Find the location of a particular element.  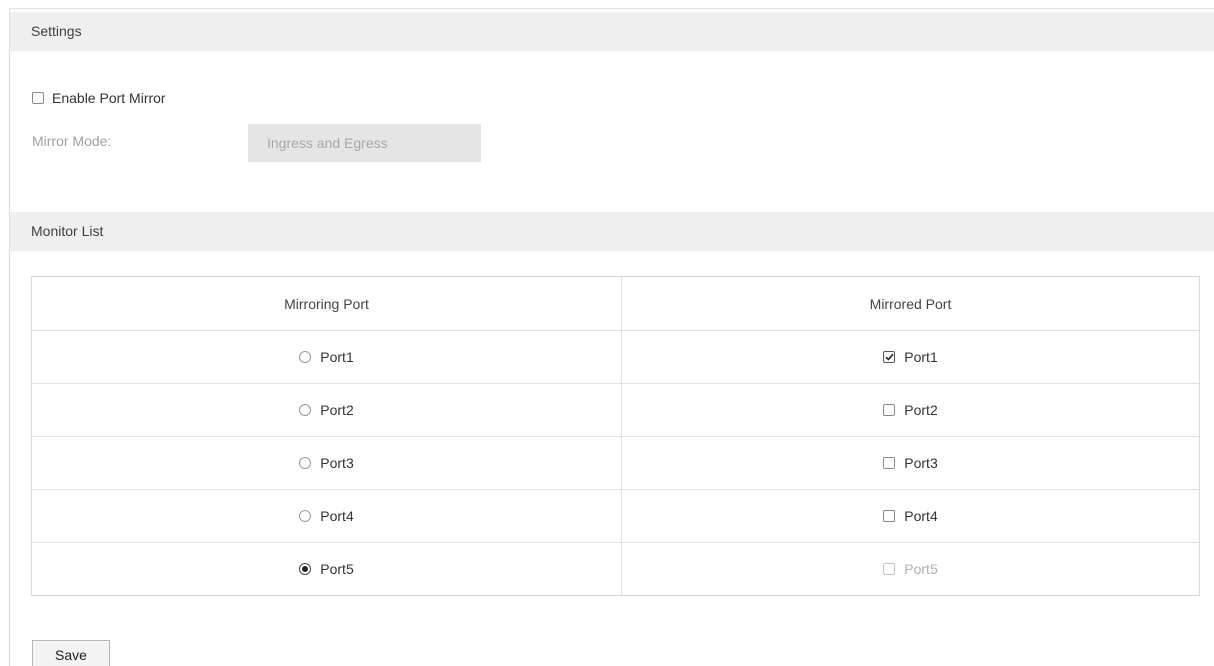

mirrored-port-option: Port4 is located at coordinates (910, 516).